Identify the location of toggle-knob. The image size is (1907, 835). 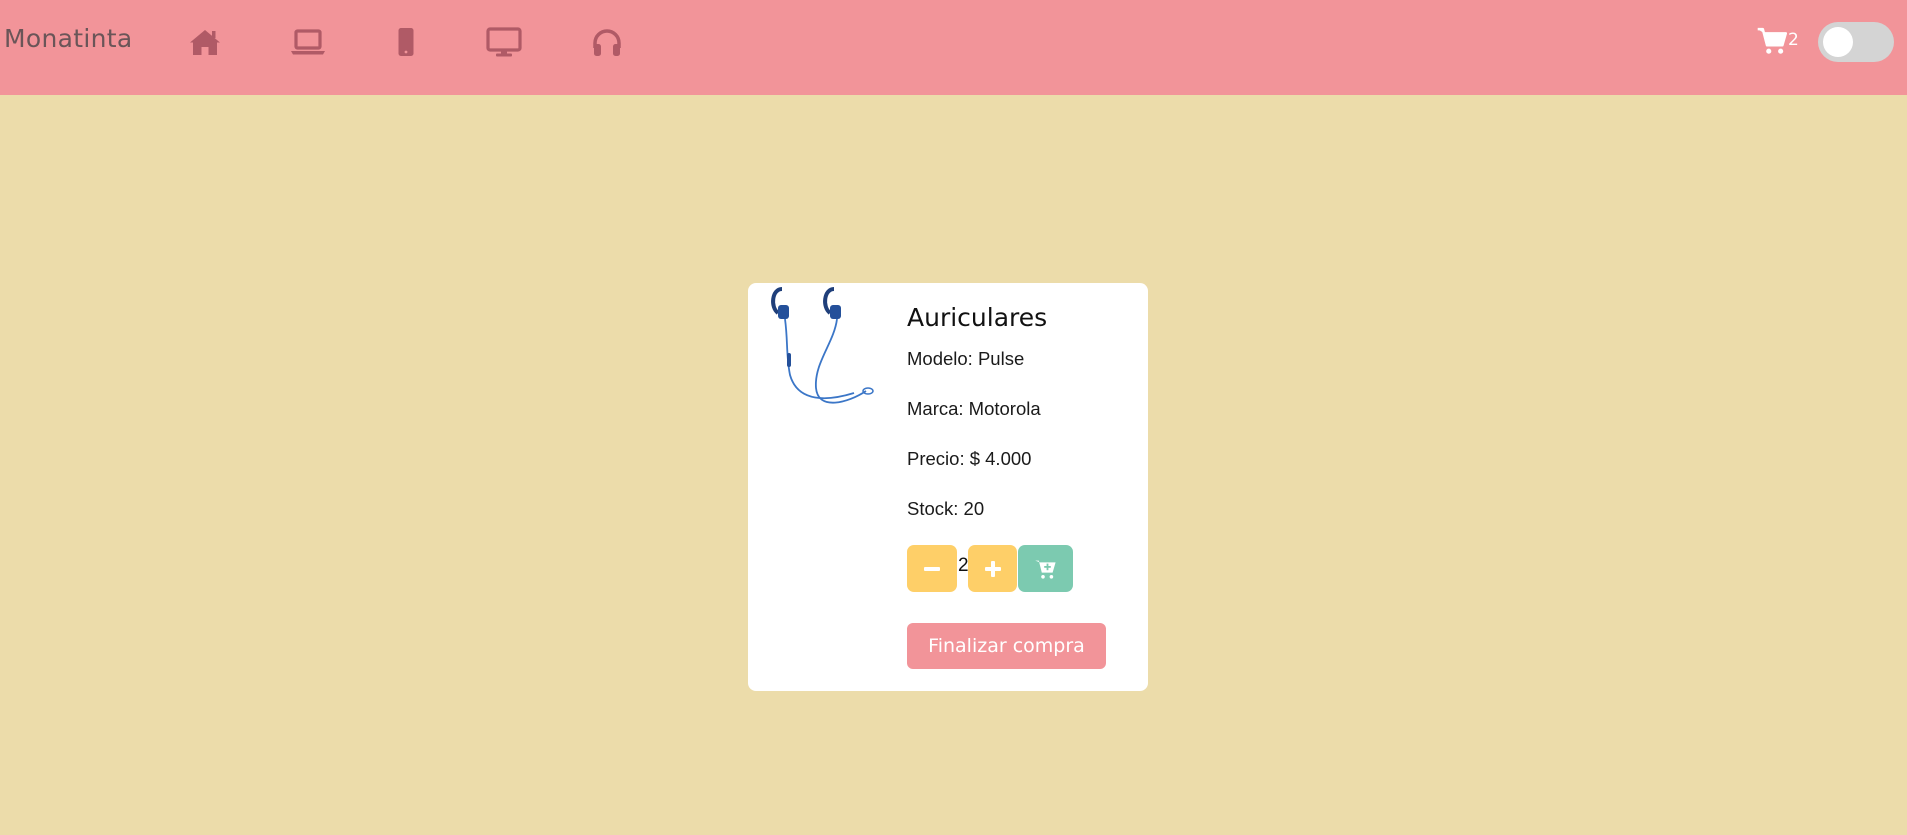
(1838, 42).